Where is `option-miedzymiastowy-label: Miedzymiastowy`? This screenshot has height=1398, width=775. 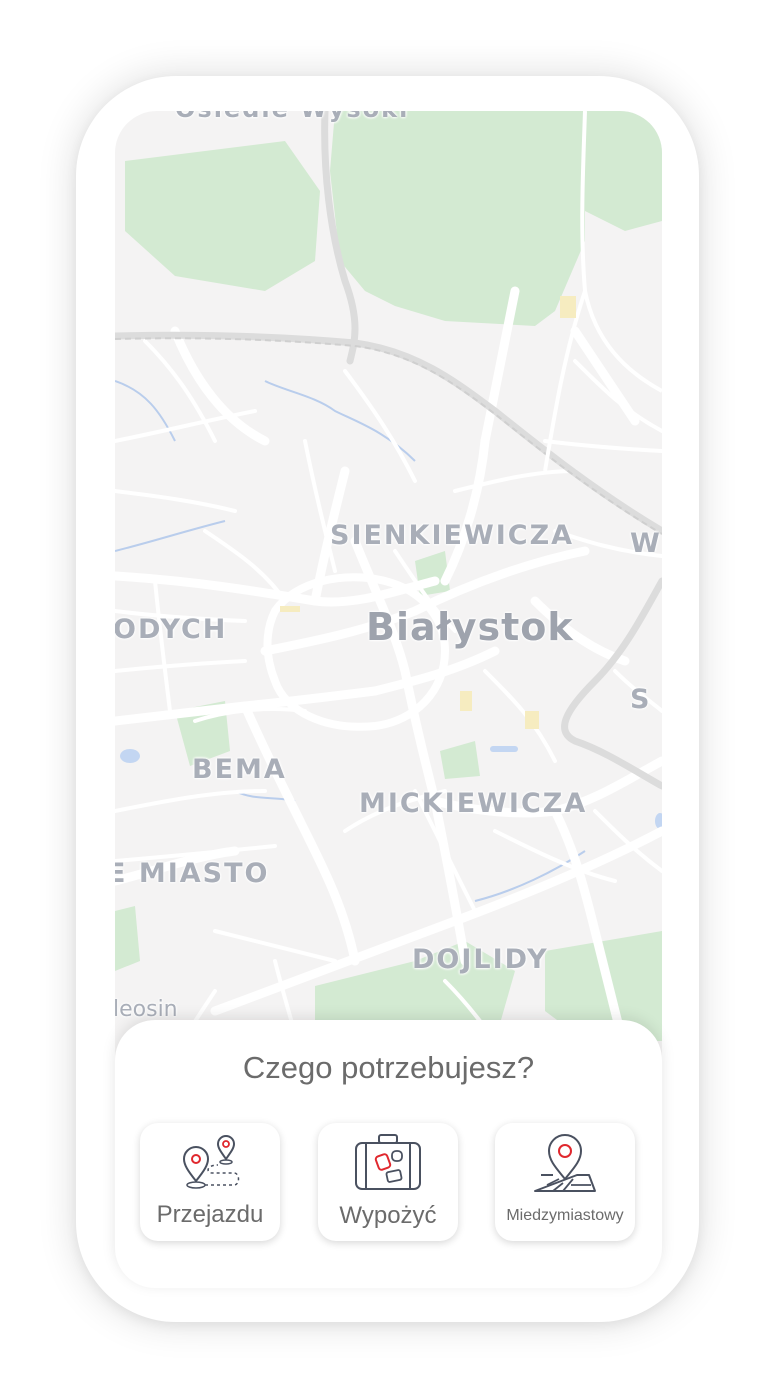
option-miedzymiastowy-label: Miedzymiastowy is located at coordinates (565, 1215).